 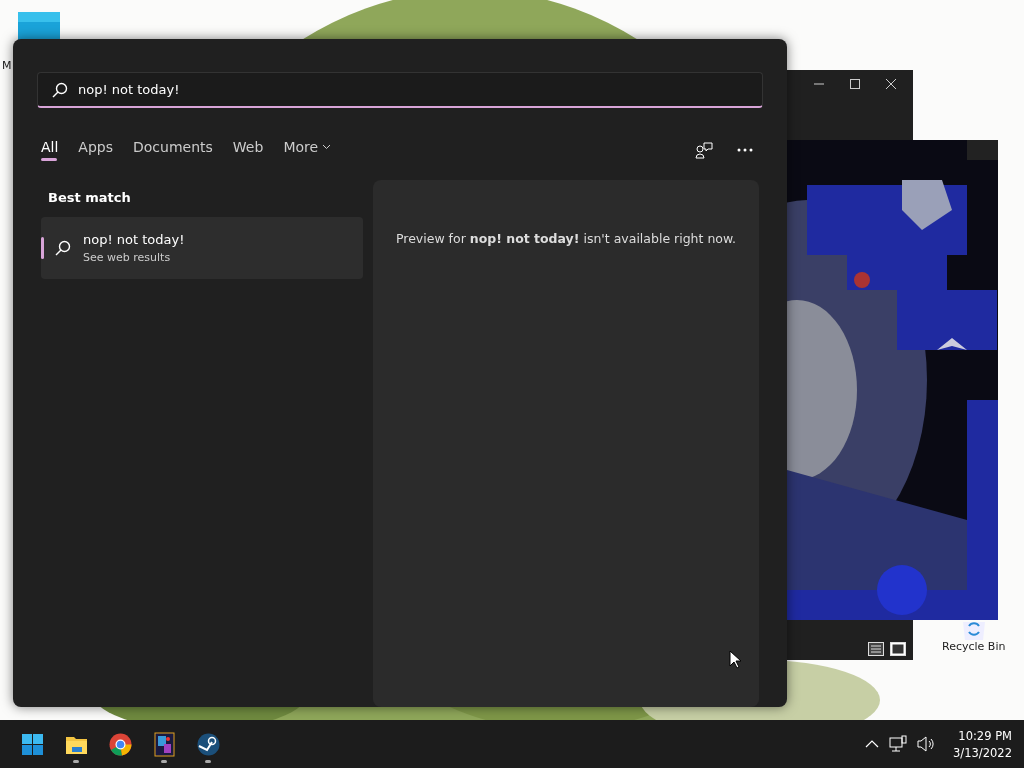 What do you see at coordinates (120, 744) in the screenshot?
I see `browser-icon` at bounding box center [120, 744].